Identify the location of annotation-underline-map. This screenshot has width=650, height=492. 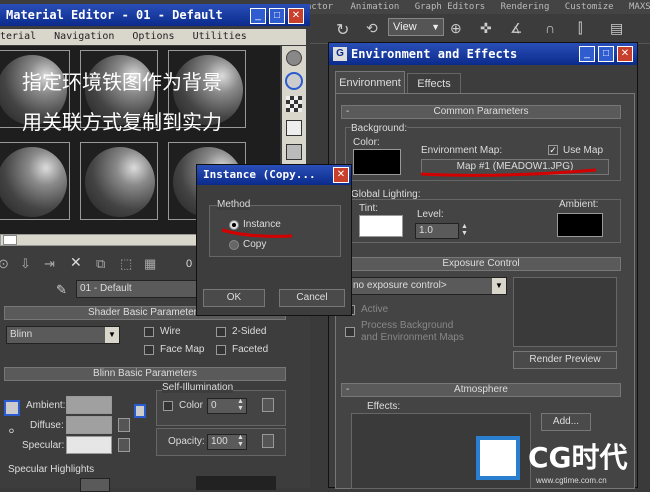
(508, 172).